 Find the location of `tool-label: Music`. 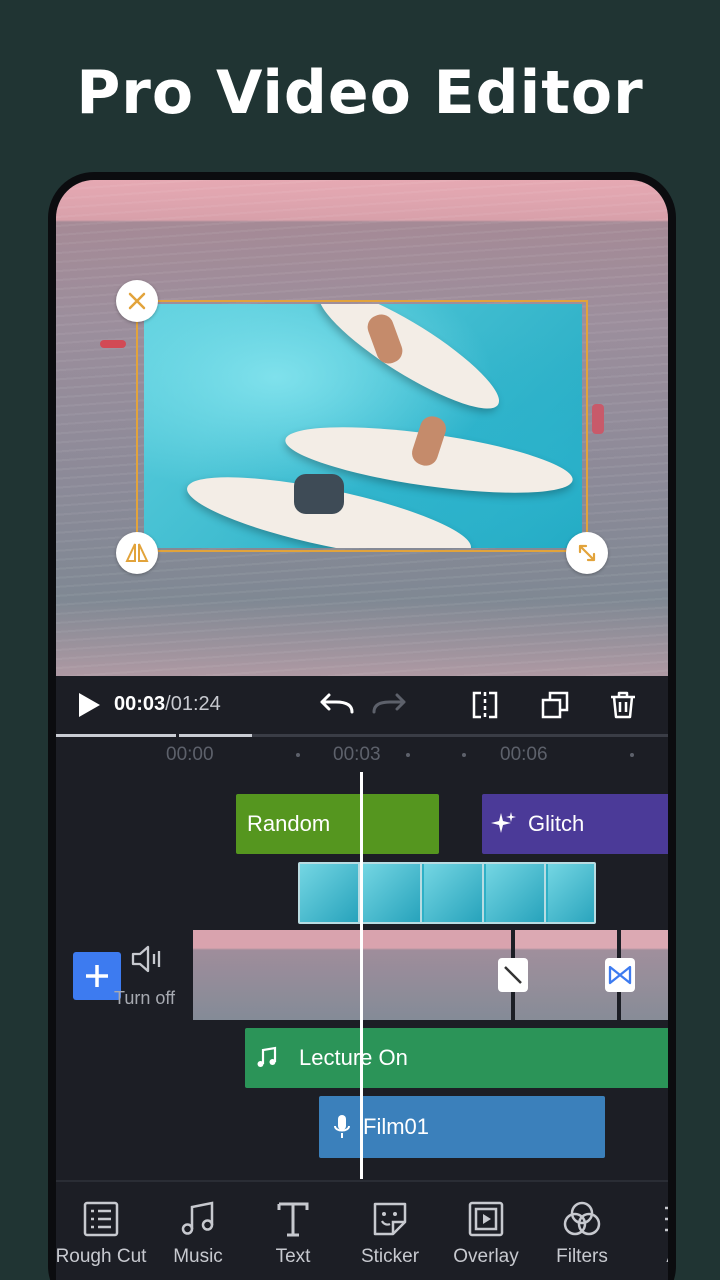

tool-label: Music is located at coordinates (198, 1256).